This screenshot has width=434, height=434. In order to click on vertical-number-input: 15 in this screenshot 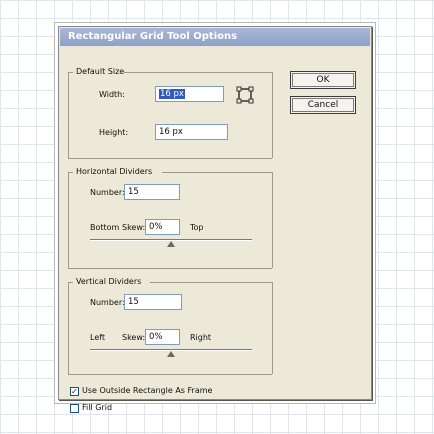, I will do `click(153, 302)`.